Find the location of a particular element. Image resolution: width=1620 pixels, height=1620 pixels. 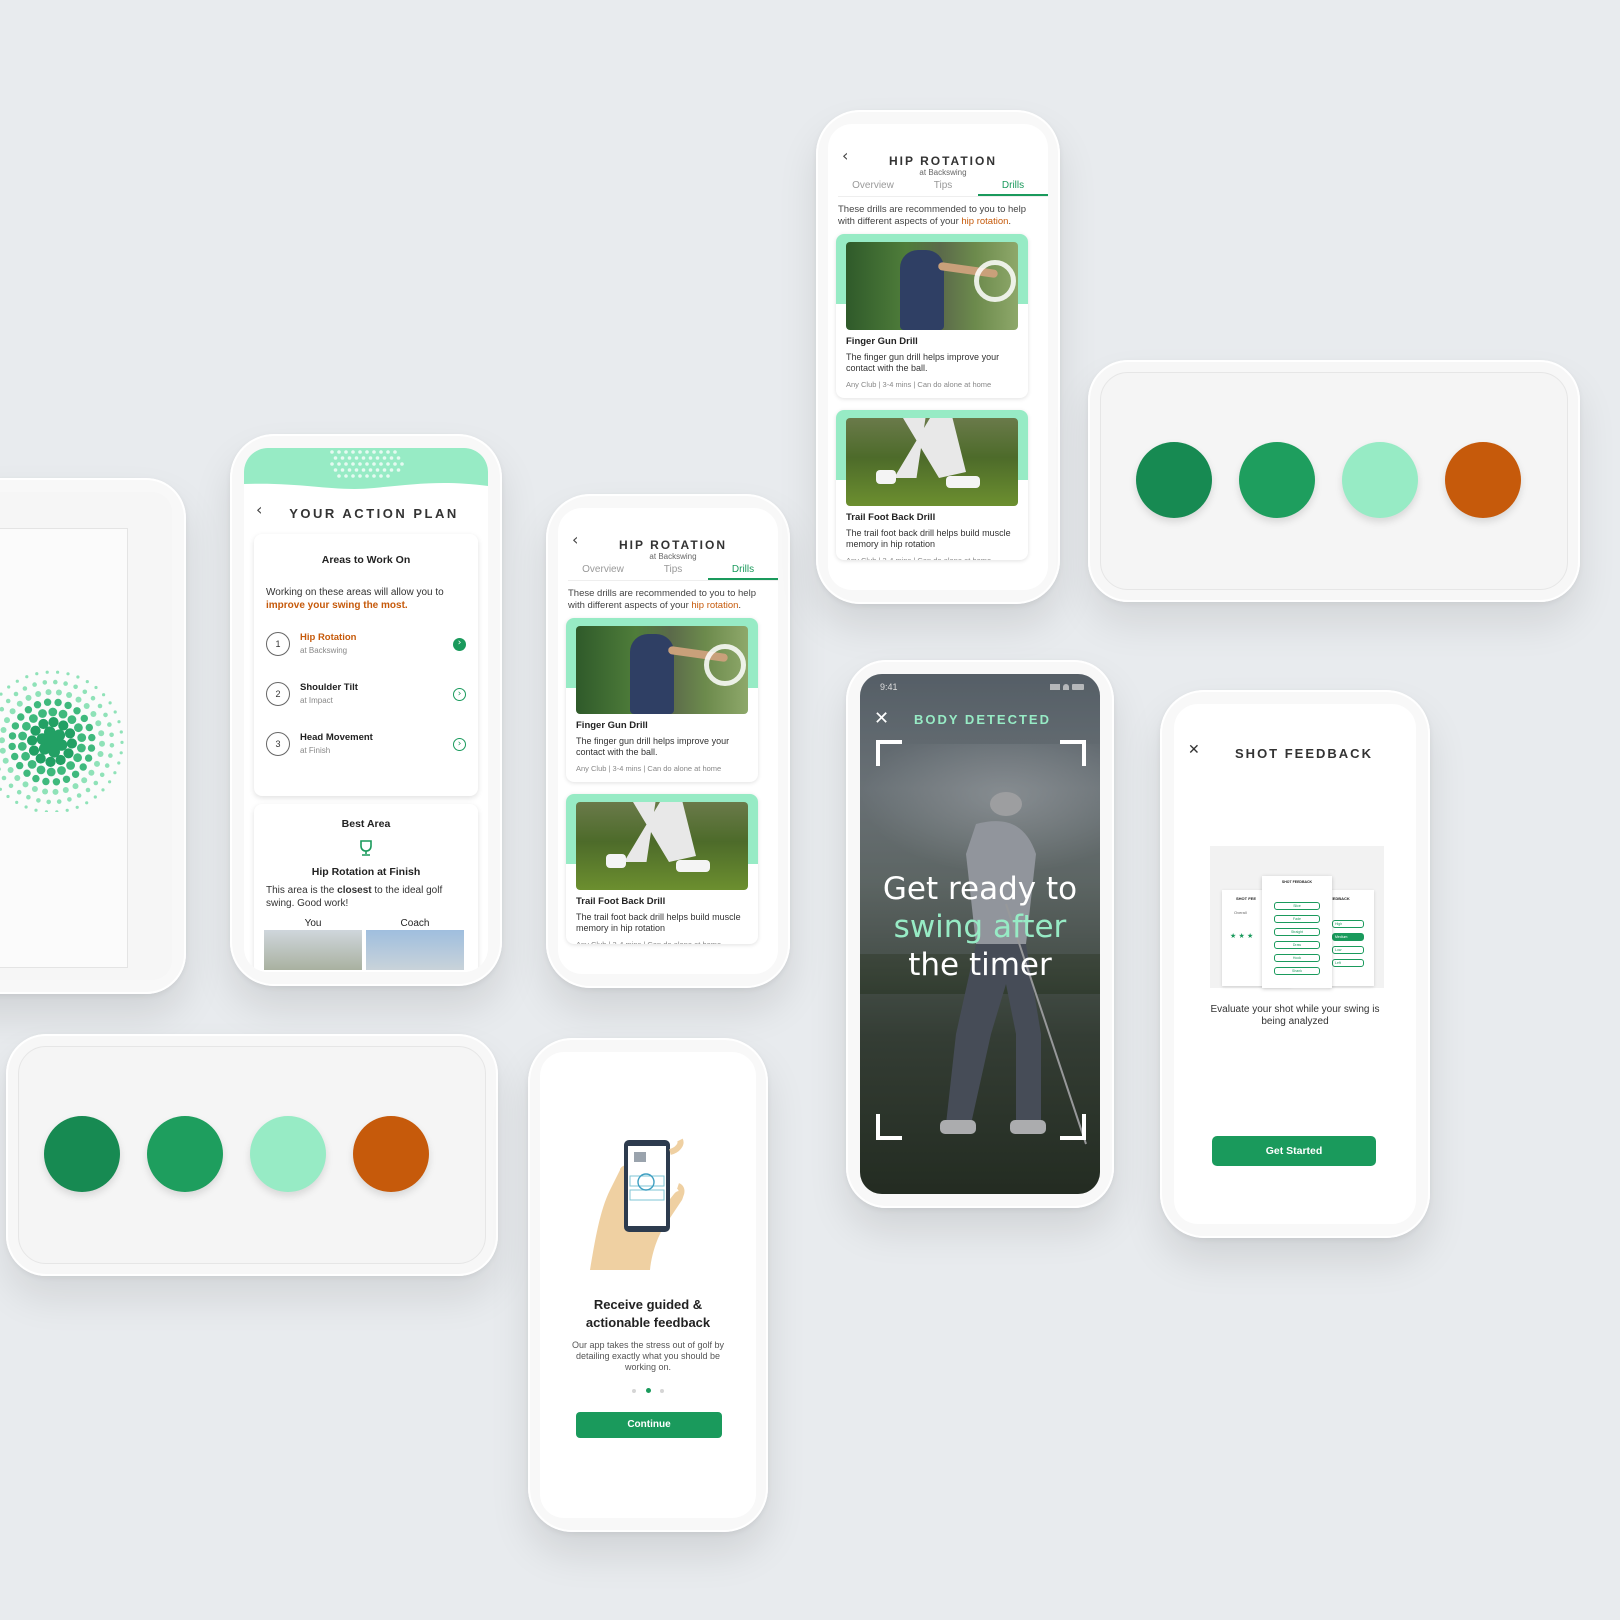

best-heading: Best Area is located at coordinates (366, 824).